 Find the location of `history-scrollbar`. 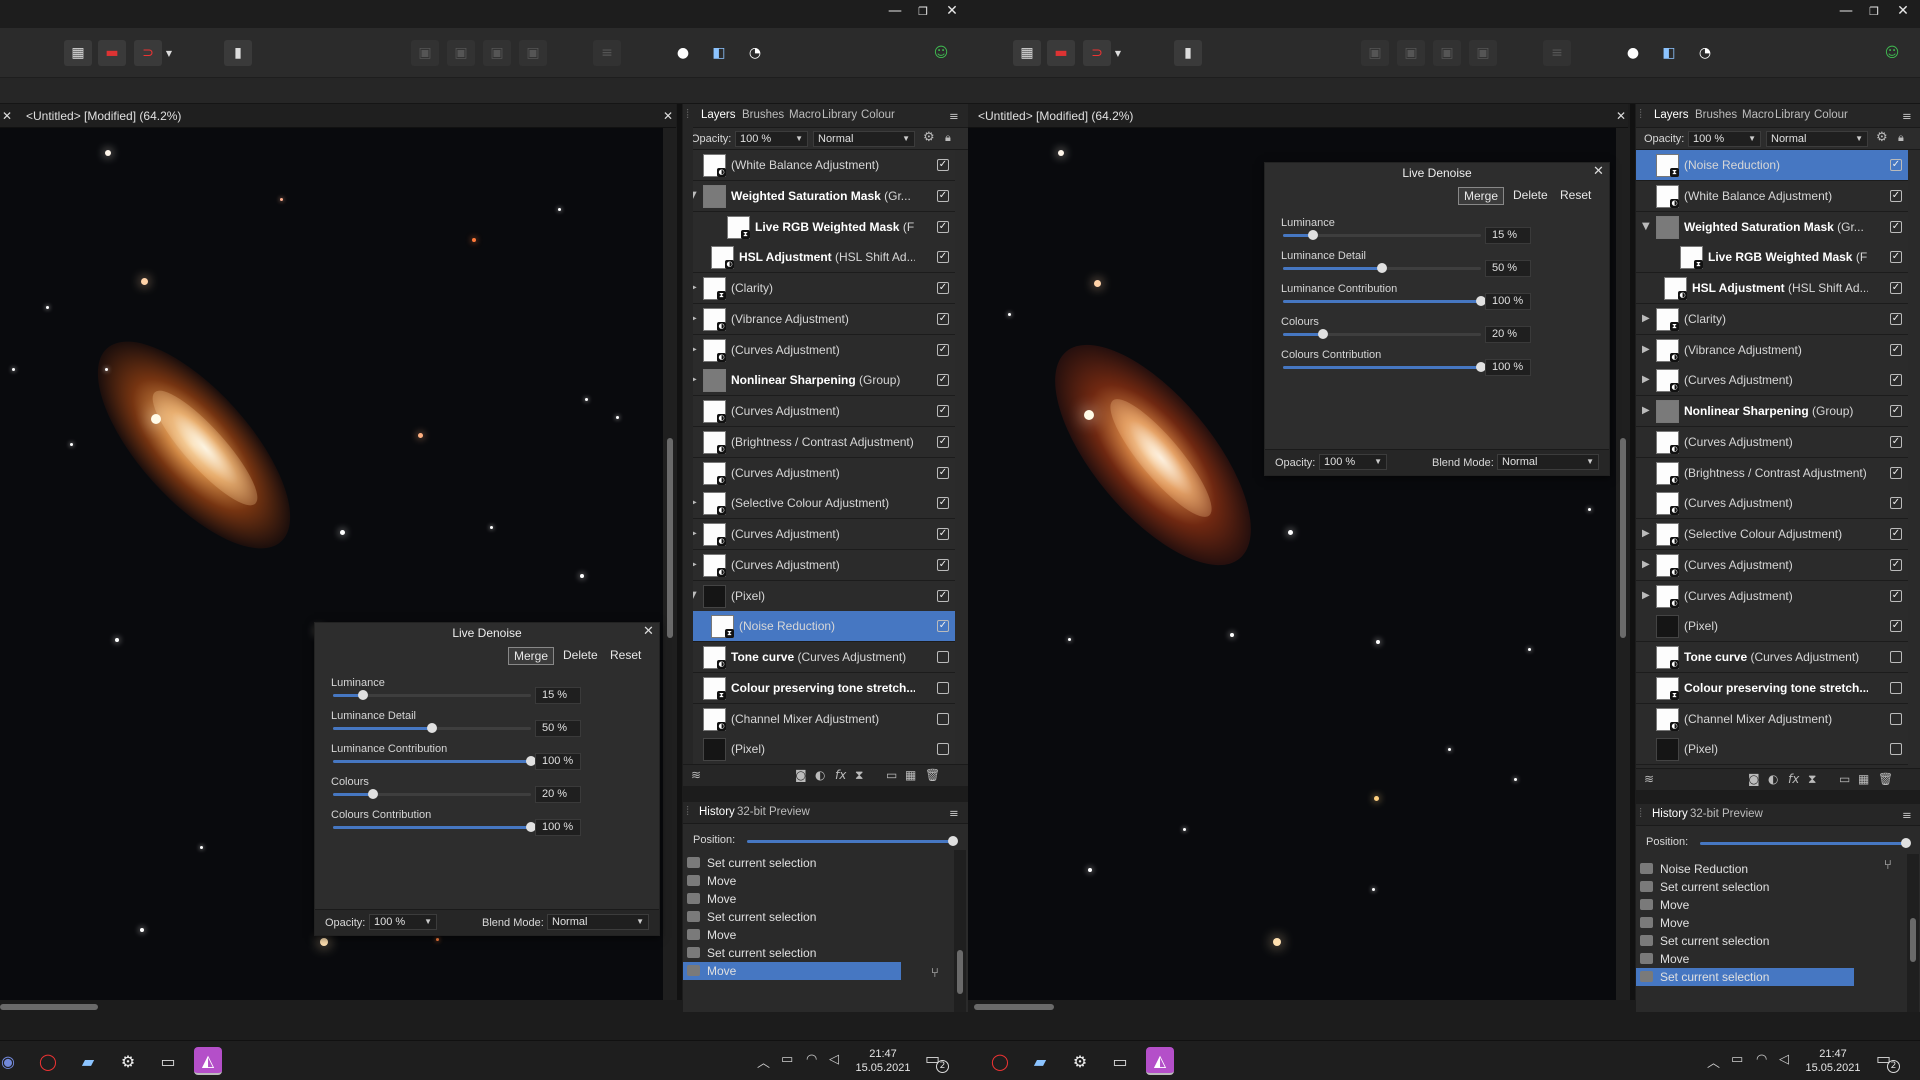

history-scrollbar is located at coordinates (960, 931).